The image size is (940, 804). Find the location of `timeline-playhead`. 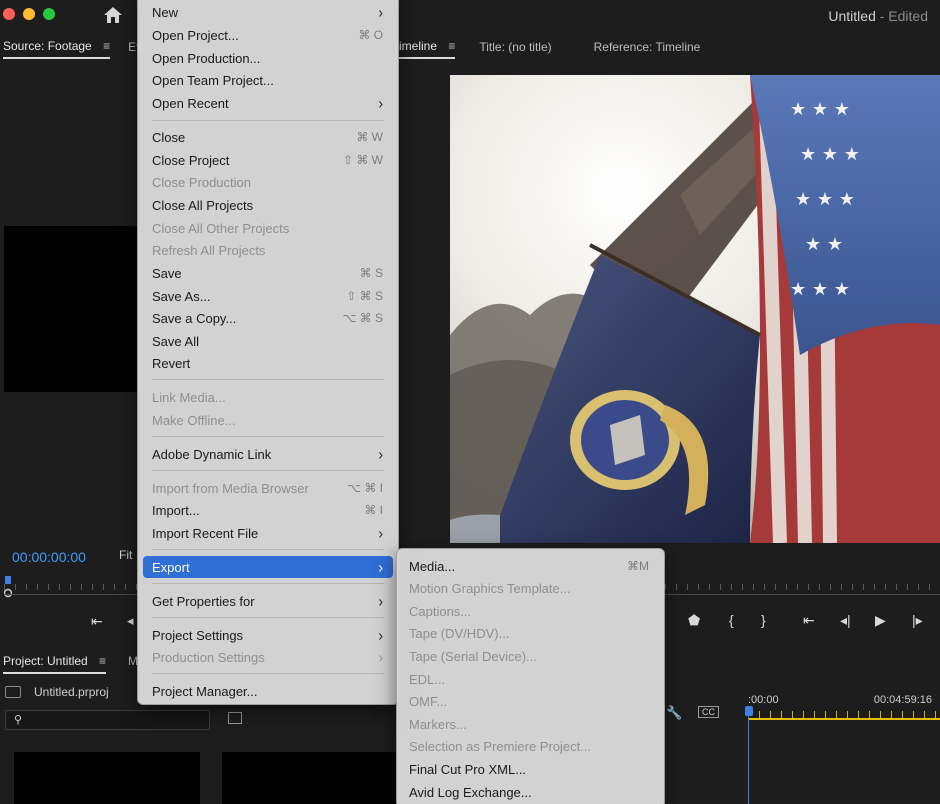

timeline-playhead is located at coordinates (748, 756).